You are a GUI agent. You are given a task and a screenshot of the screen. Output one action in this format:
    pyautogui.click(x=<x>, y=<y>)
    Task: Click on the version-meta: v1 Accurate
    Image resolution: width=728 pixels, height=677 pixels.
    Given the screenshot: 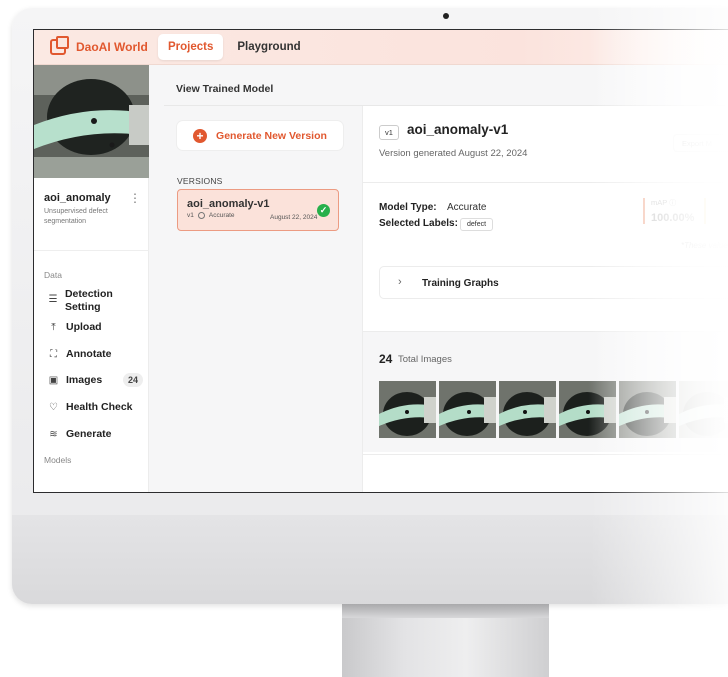 What is the action you would take?
    pyautogui.click(x=211, y=215)
    